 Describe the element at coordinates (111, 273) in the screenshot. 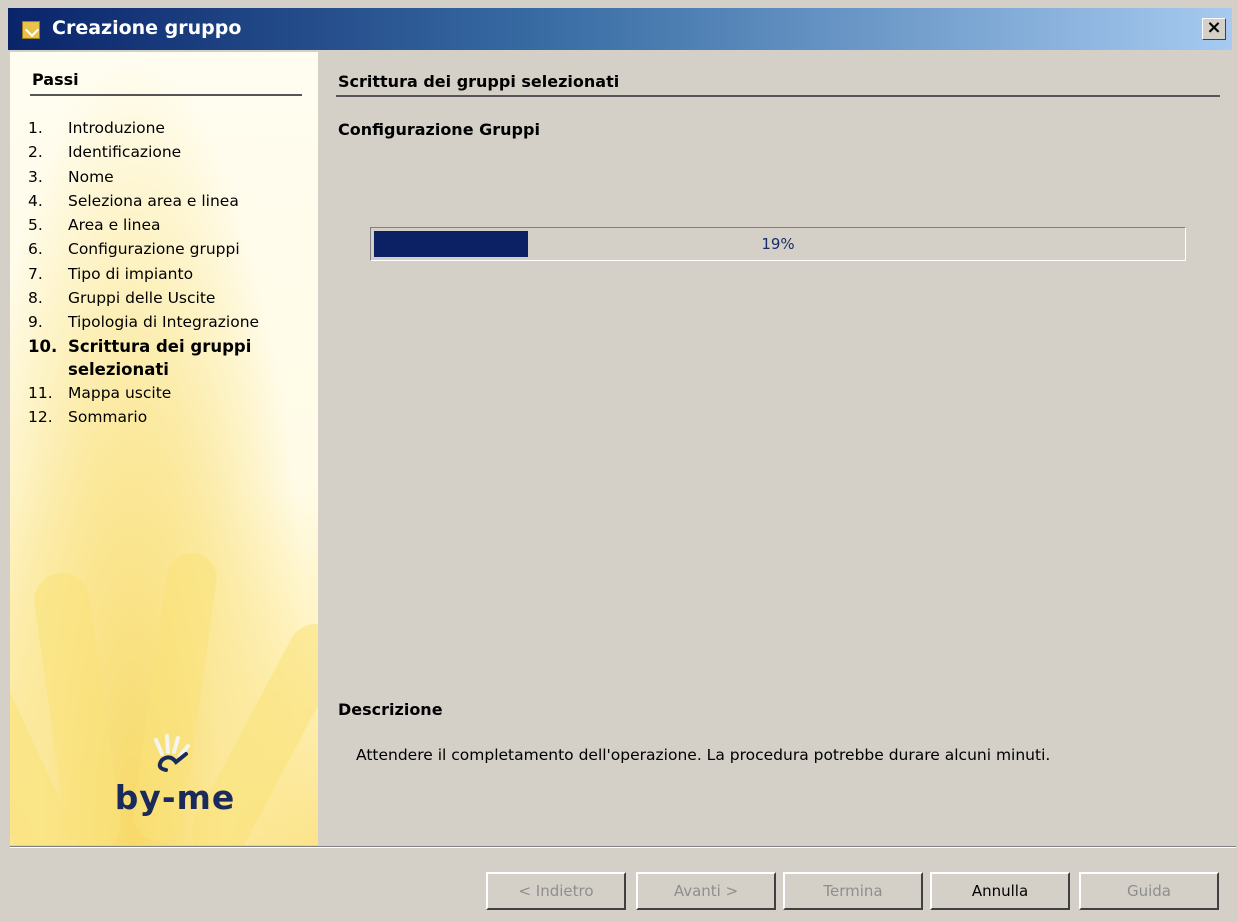

I see `step-item: 7. Tipo di impianto` at that location.